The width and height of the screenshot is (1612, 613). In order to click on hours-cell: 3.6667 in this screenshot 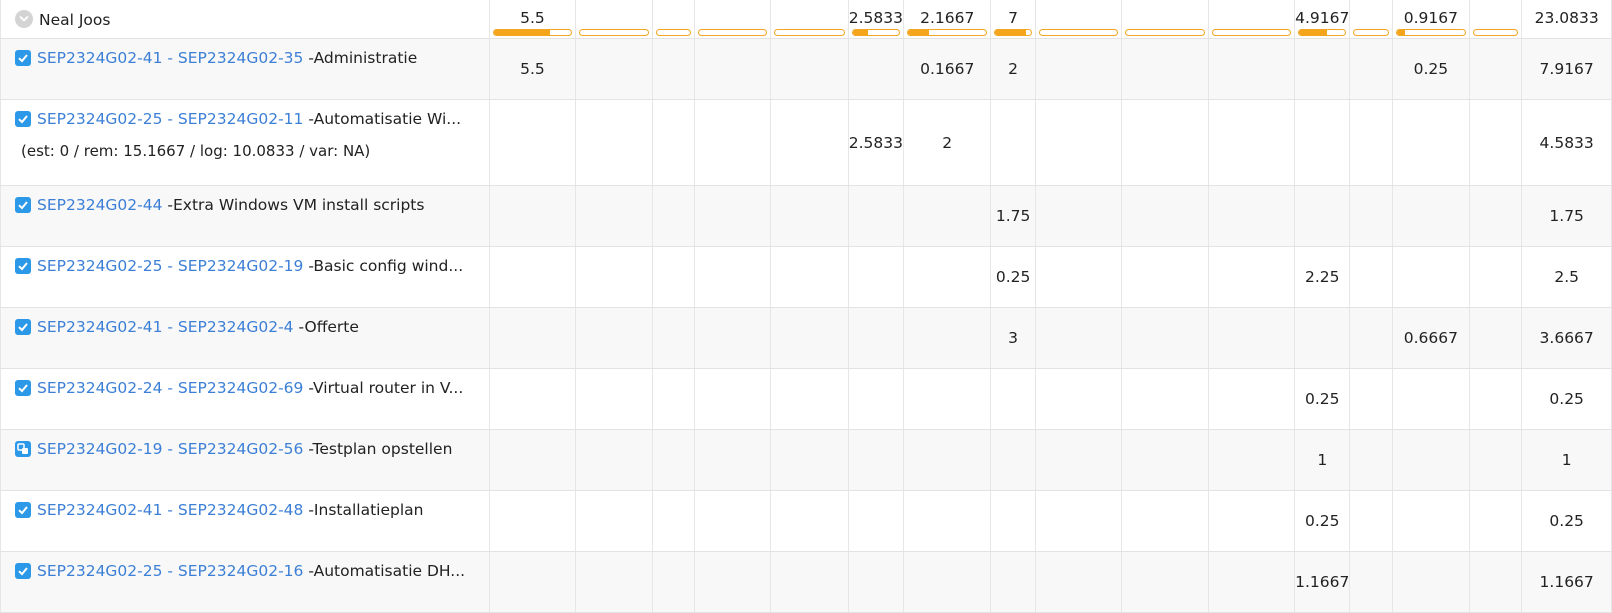, I will do `click(1566, 338)`.